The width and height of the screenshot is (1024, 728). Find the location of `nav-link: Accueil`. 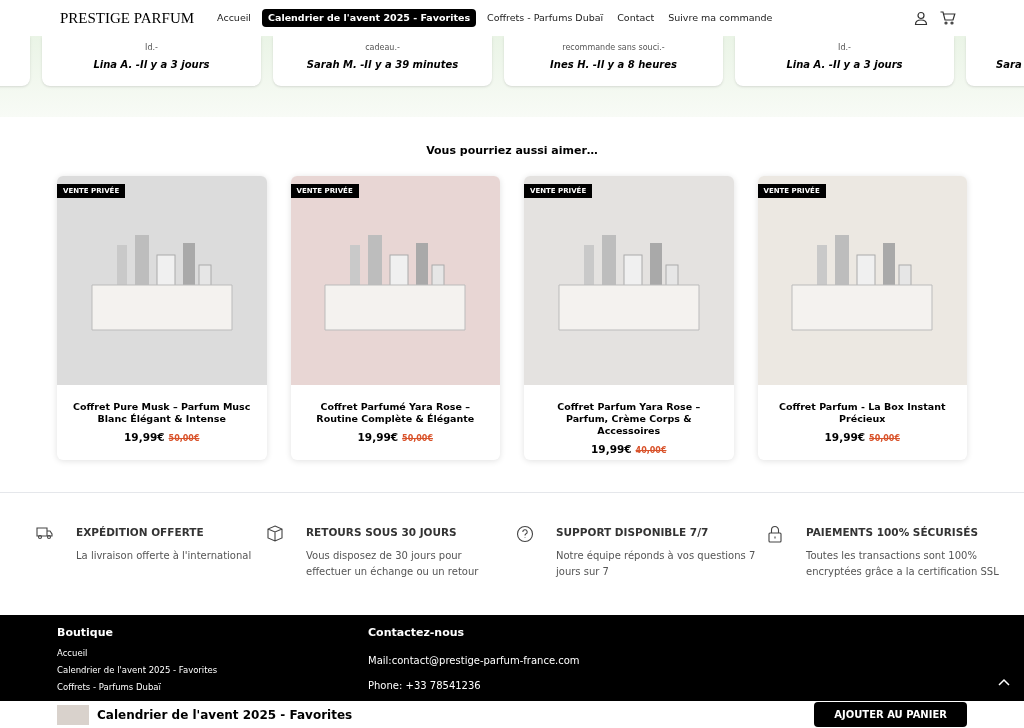

nav-link: Accueil is located at coordinates (234, 18).